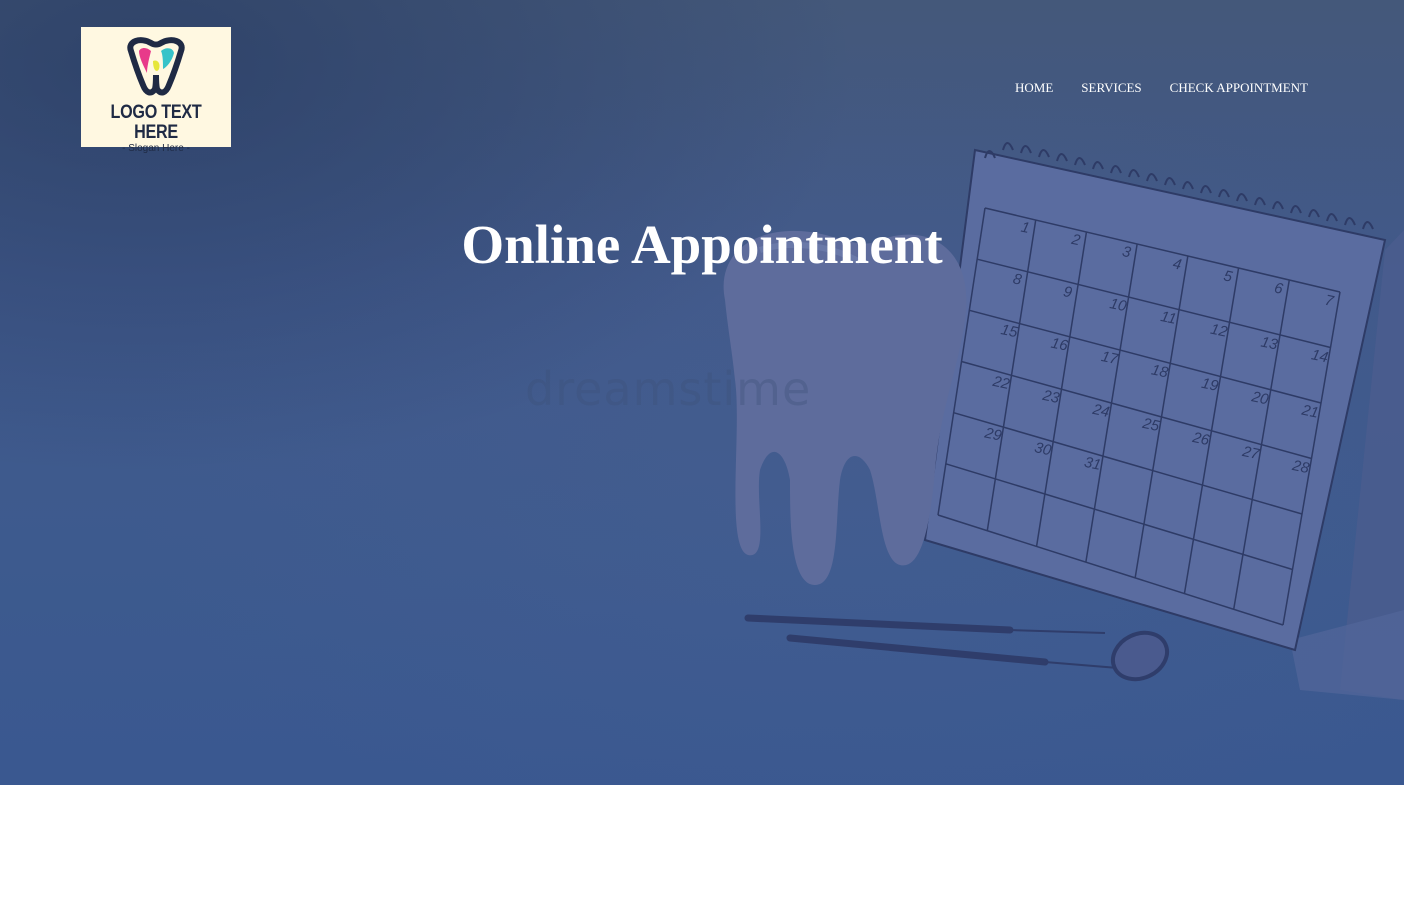 This screenshot has height=900, width=1410. Describe the element at coordinates (1161, 88) in the screenshot. I see `main-nav: HOME SERVICES CHECK APPOINTMENT` at that location.